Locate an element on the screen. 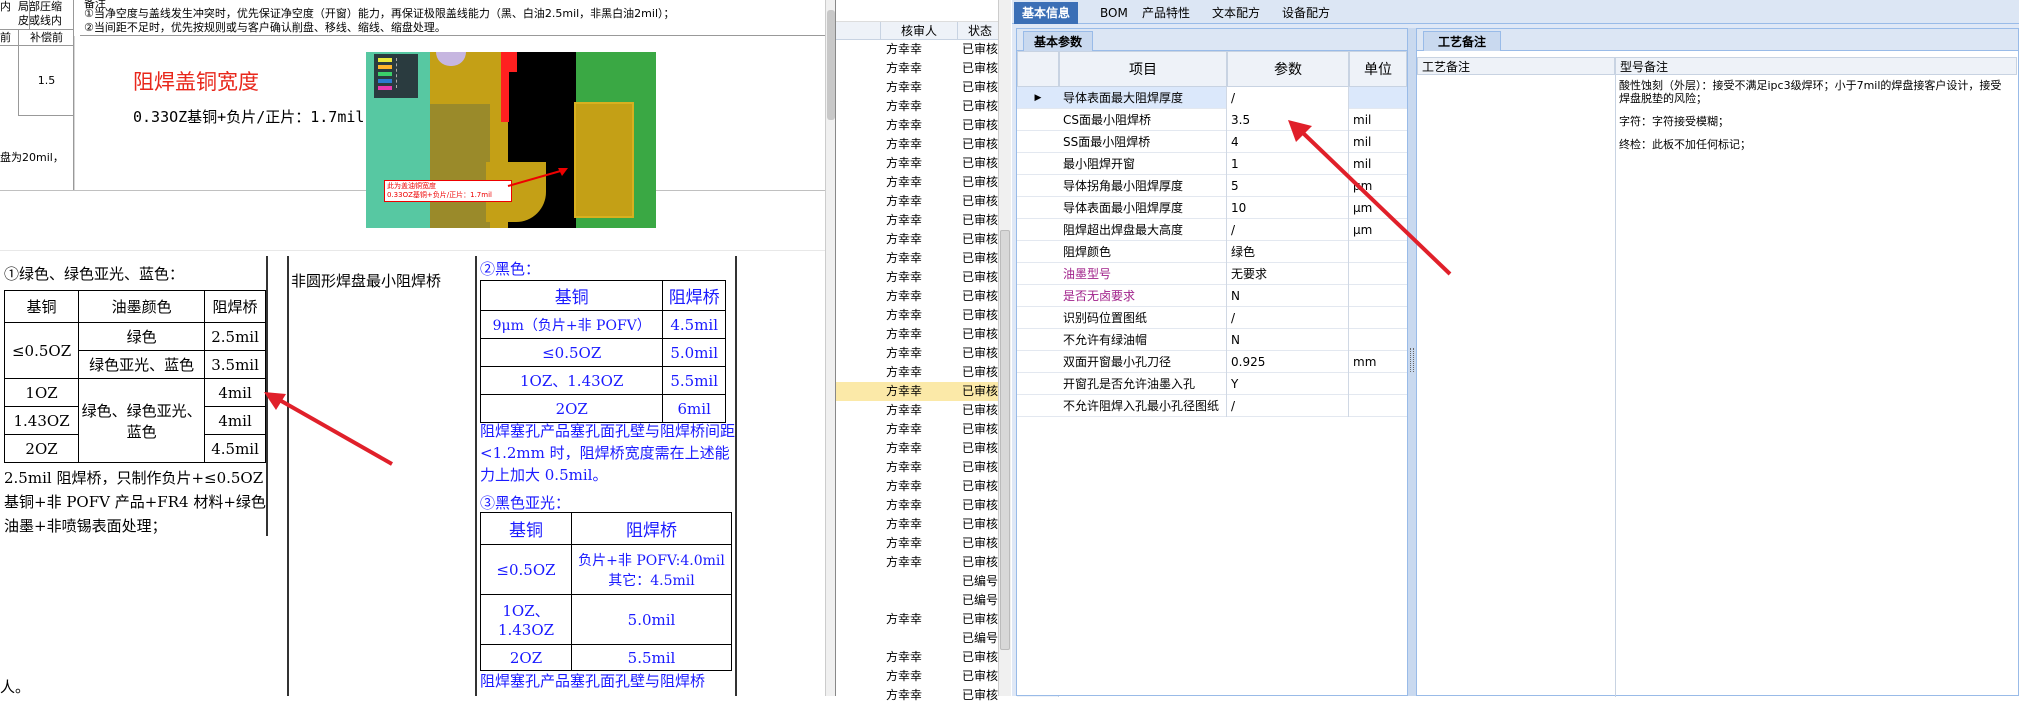 The height and width of the screenshot is (705, 2019). param-row: 不允许有绿油帽 N is located at coordinates (1212, 340).